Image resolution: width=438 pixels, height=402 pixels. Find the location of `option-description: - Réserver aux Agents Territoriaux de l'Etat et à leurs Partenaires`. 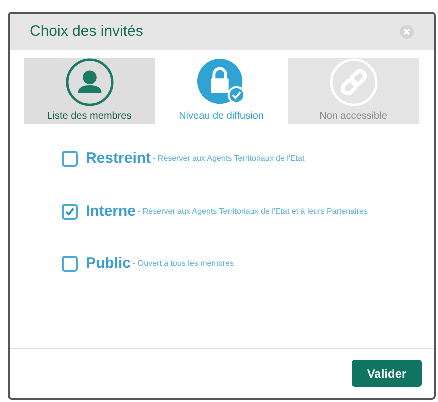

option-description: - Réserver aux Agents Territoriaux de l'Etat et à leurs Partenaires is located at coordinates (253, 212).